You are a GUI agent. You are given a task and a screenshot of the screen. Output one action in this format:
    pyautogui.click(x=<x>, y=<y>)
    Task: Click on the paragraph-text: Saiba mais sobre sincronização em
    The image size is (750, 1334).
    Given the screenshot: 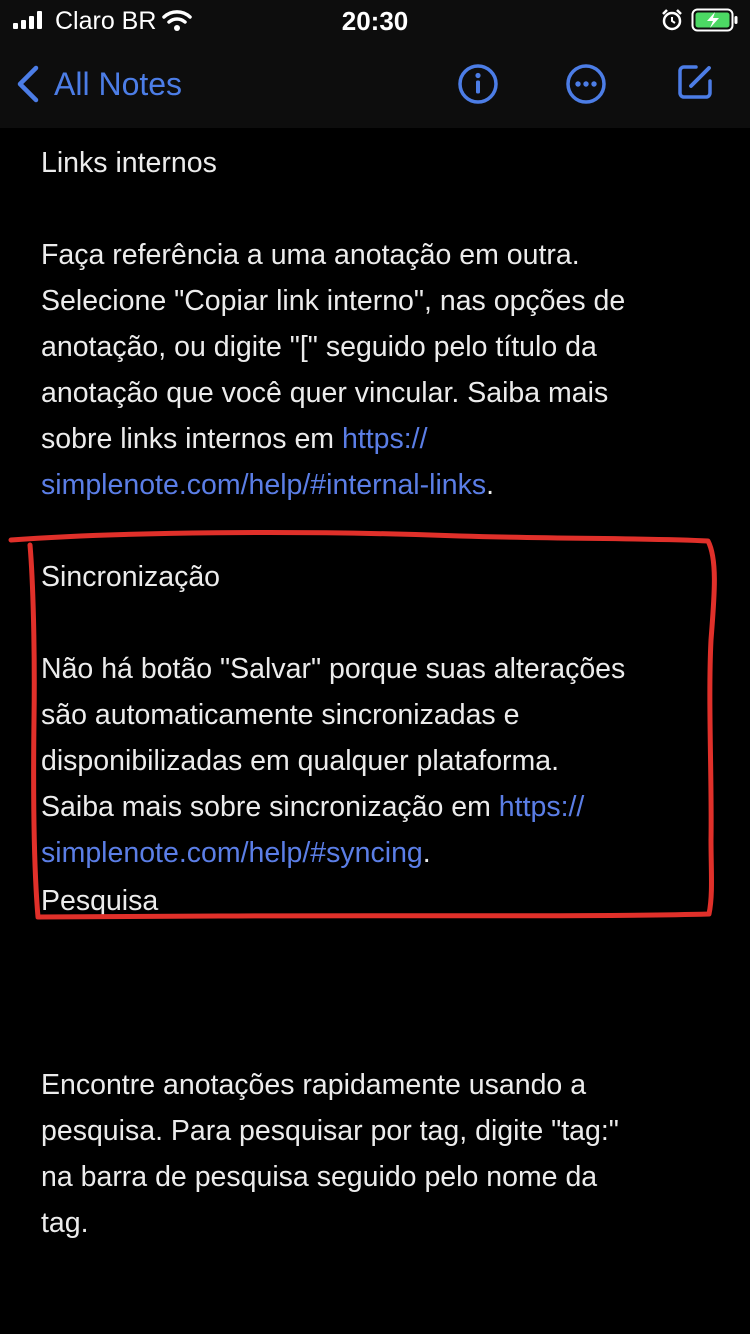 What is the action you would take?
    pyautogui.click(x=270, y=807)
    